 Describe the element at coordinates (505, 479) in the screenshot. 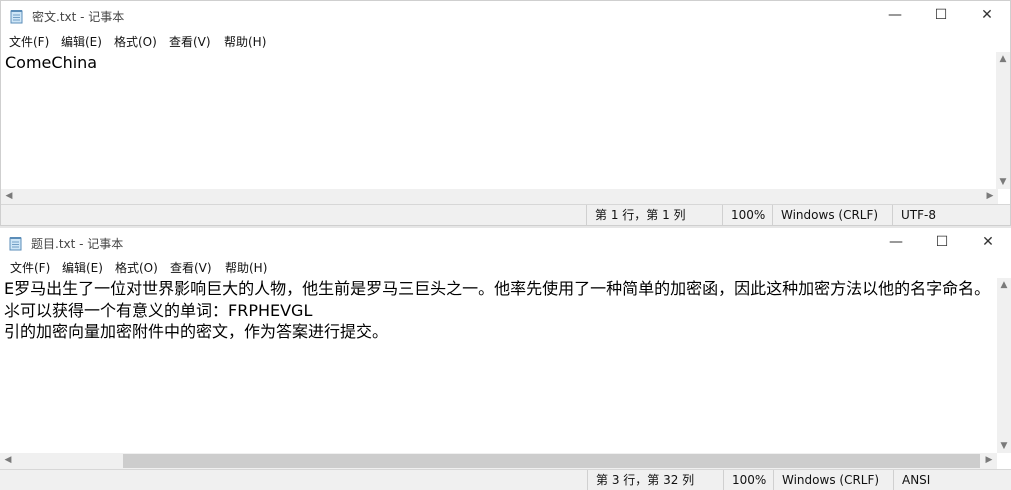

I see `status-bar: 第 3 行，第 32 列 100% Windows (CRLF) ANSI` at that location.